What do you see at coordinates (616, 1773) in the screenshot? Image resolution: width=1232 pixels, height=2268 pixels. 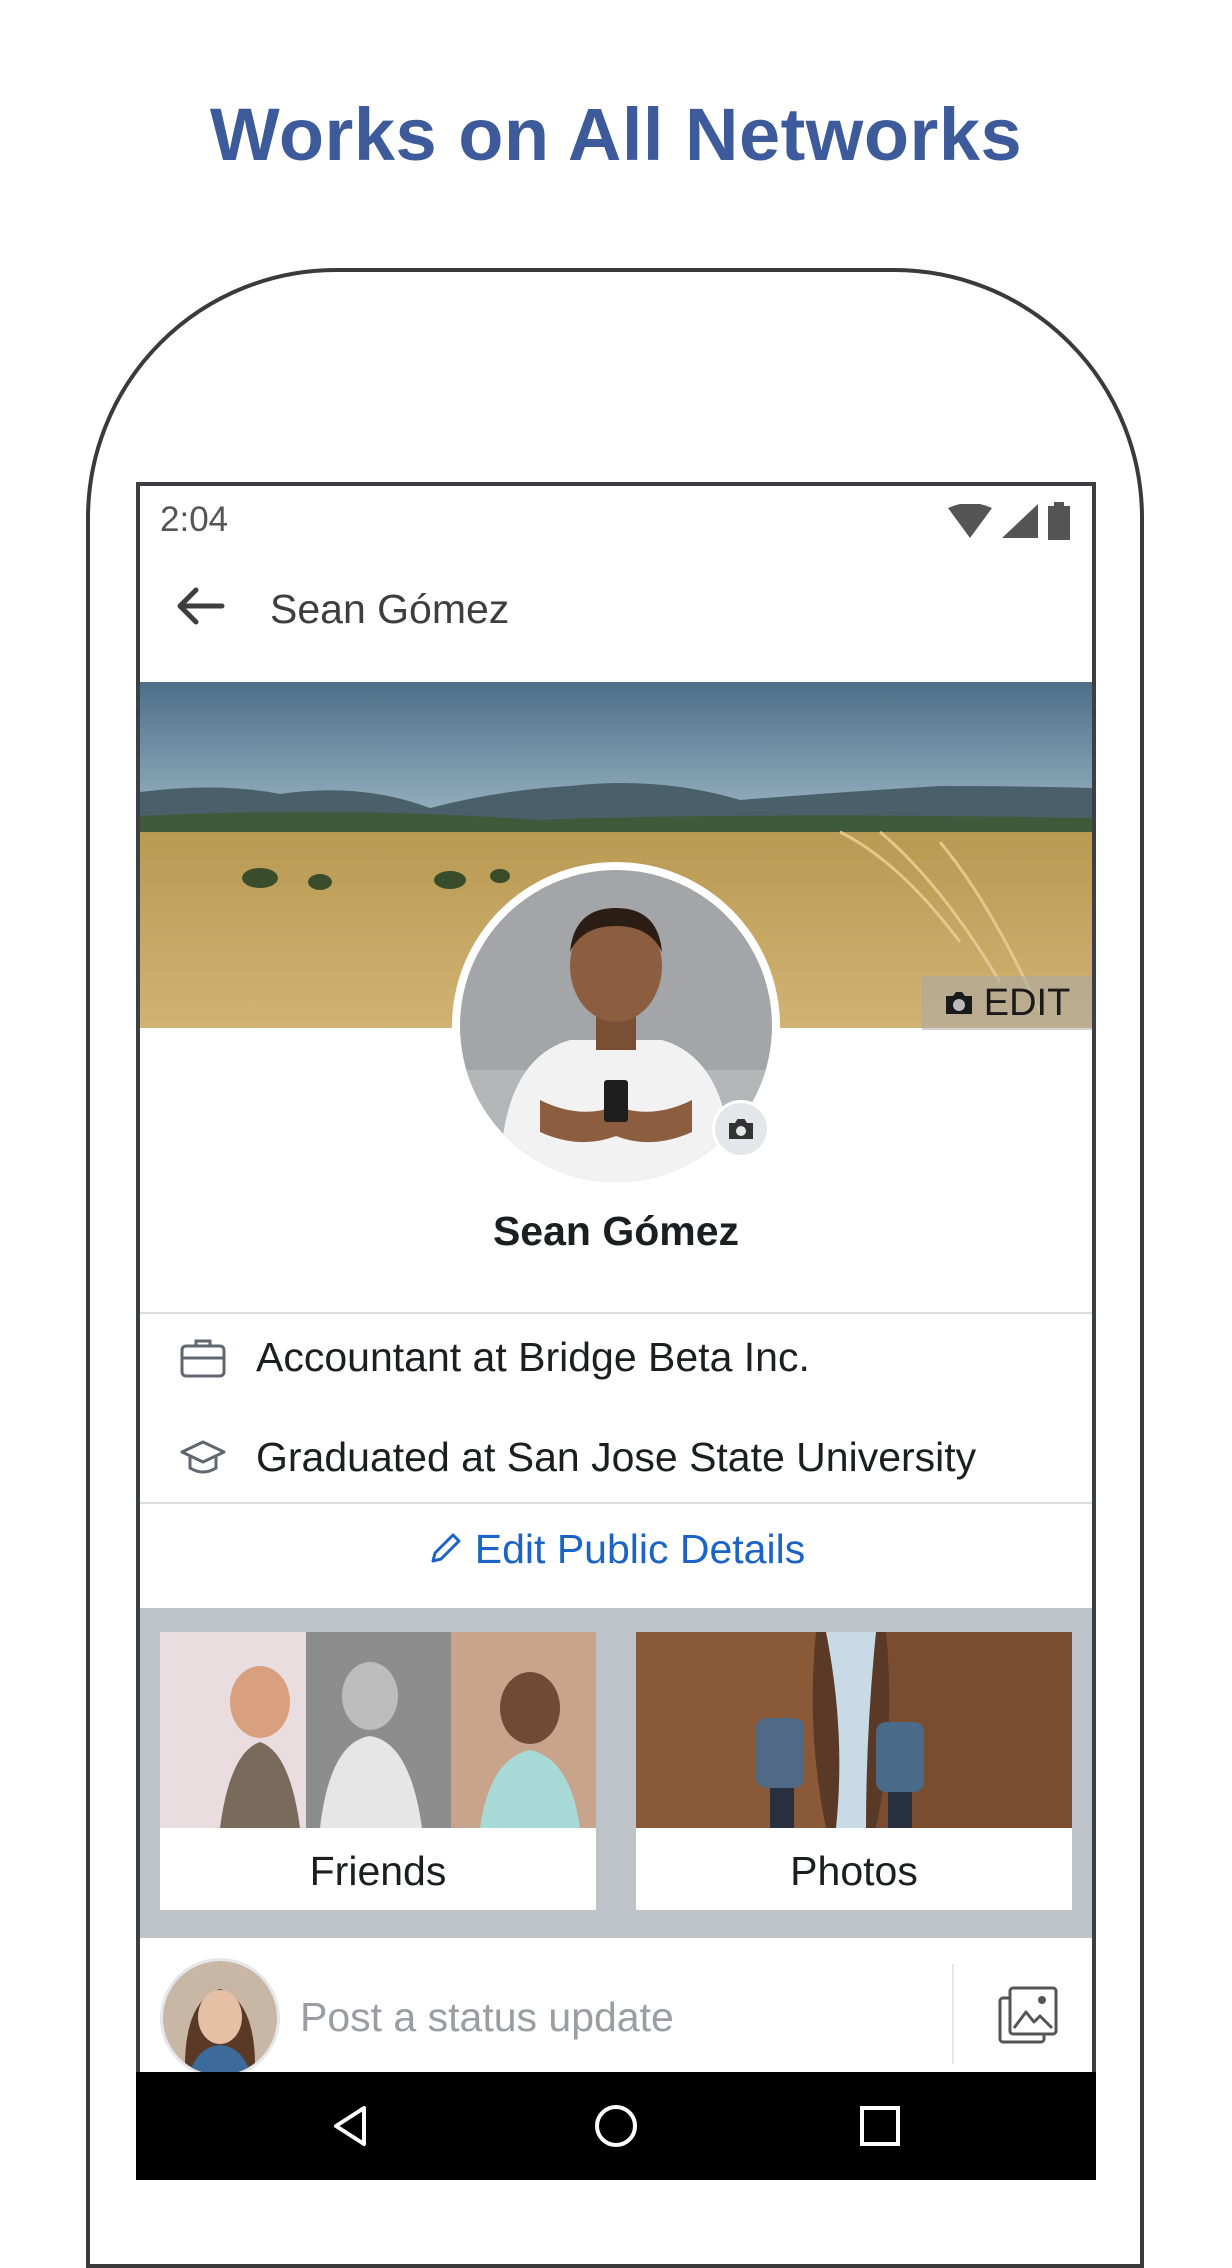 I see `cards-grid: Friends Photos` at bounding box center [616, 1773].